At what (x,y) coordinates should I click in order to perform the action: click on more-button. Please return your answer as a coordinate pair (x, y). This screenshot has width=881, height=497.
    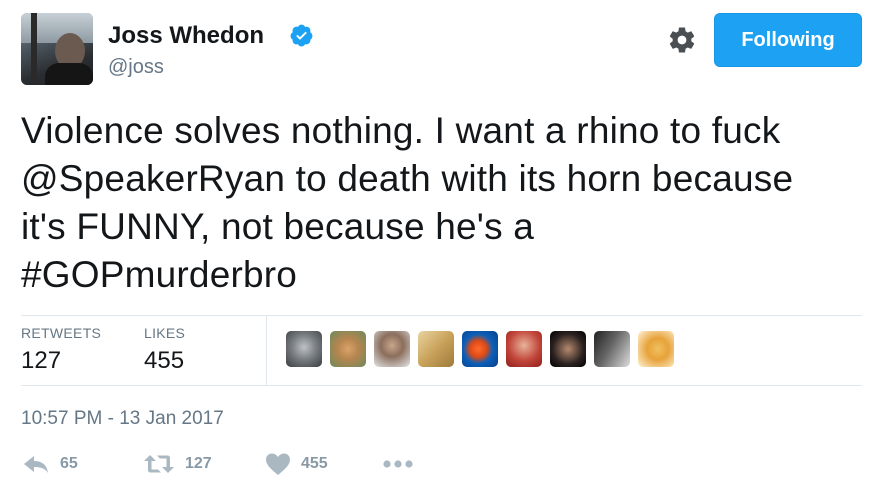
    Looking at the image, I should click on (398, 464).